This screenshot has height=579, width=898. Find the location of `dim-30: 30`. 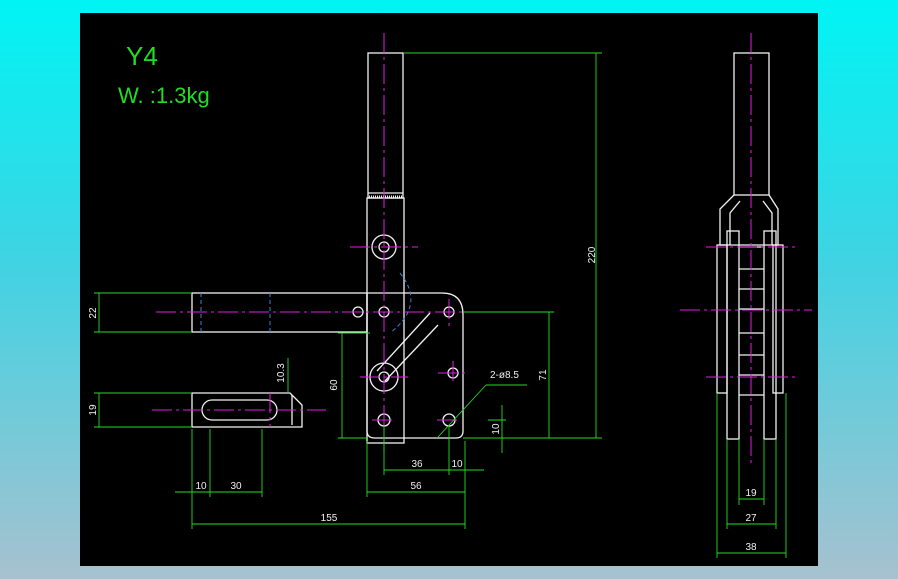

dim-30: 30 is located at coordinates (236, 486).